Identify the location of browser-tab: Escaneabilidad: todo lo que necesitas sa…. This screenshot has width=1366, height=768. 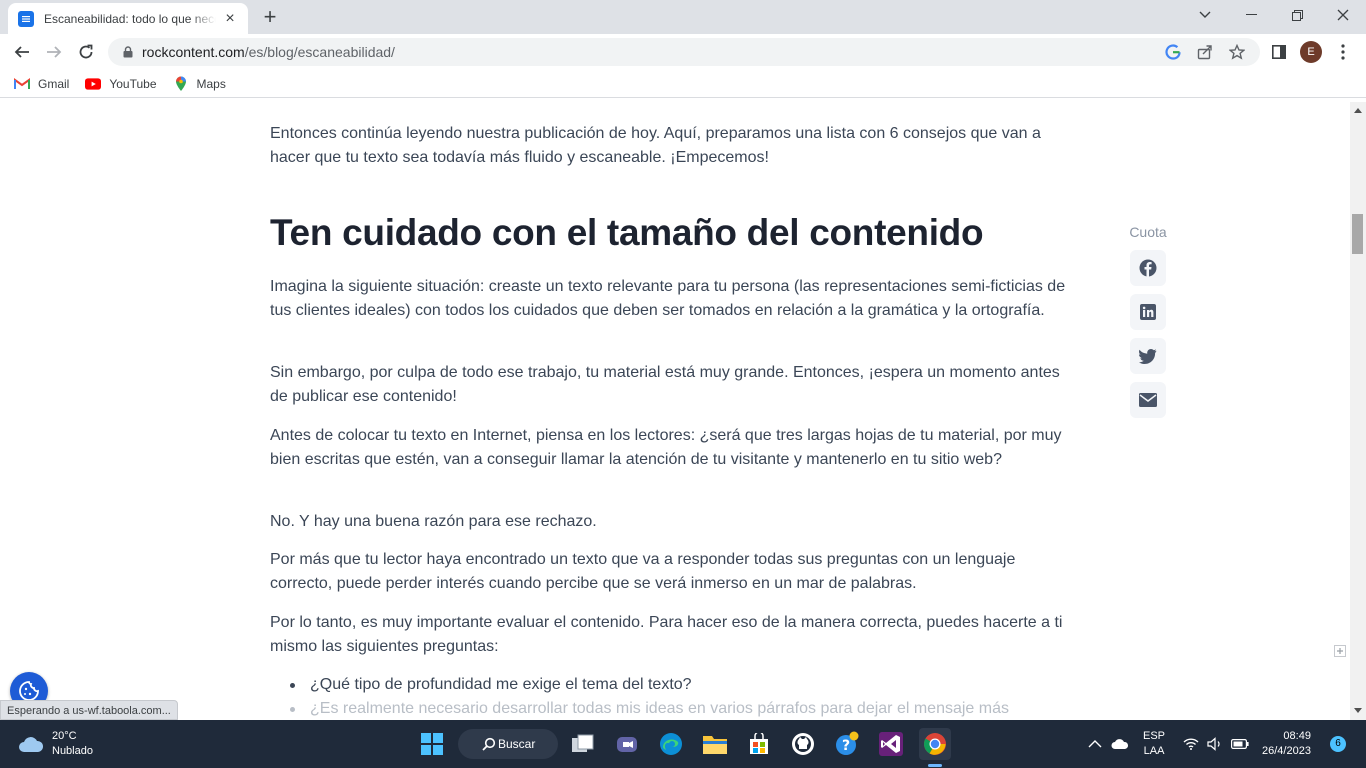
(128, 18).